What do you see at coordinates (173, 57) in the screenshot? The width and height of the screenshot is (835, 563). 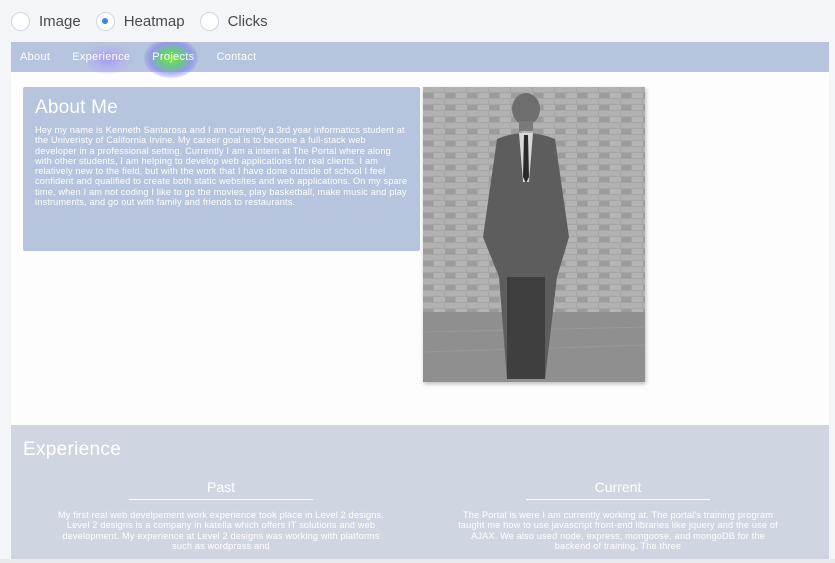 I see `nav-link-projects: Projects` at bounding box center [173, 57].